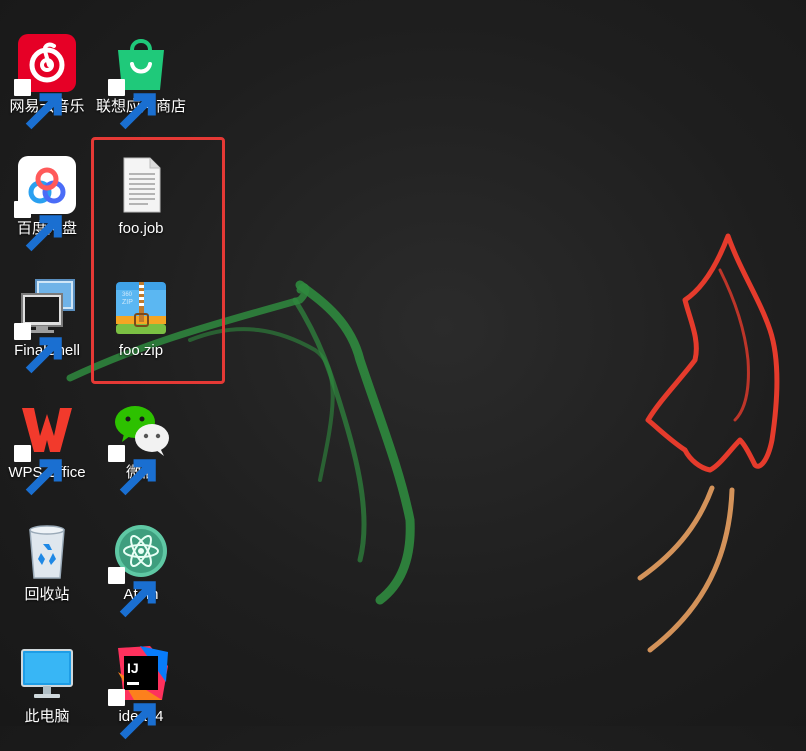 The image size is (806, 751). I want to click on desktop-icon-finalshell: FinalShell, so click(47, 327).